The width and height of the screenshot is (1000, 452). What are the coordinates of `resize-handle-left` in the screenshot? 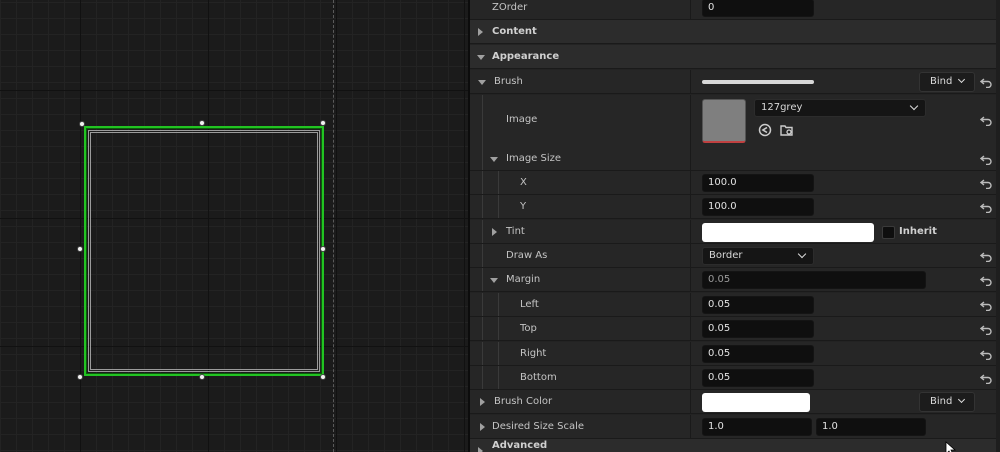 It's located at (80, 249).